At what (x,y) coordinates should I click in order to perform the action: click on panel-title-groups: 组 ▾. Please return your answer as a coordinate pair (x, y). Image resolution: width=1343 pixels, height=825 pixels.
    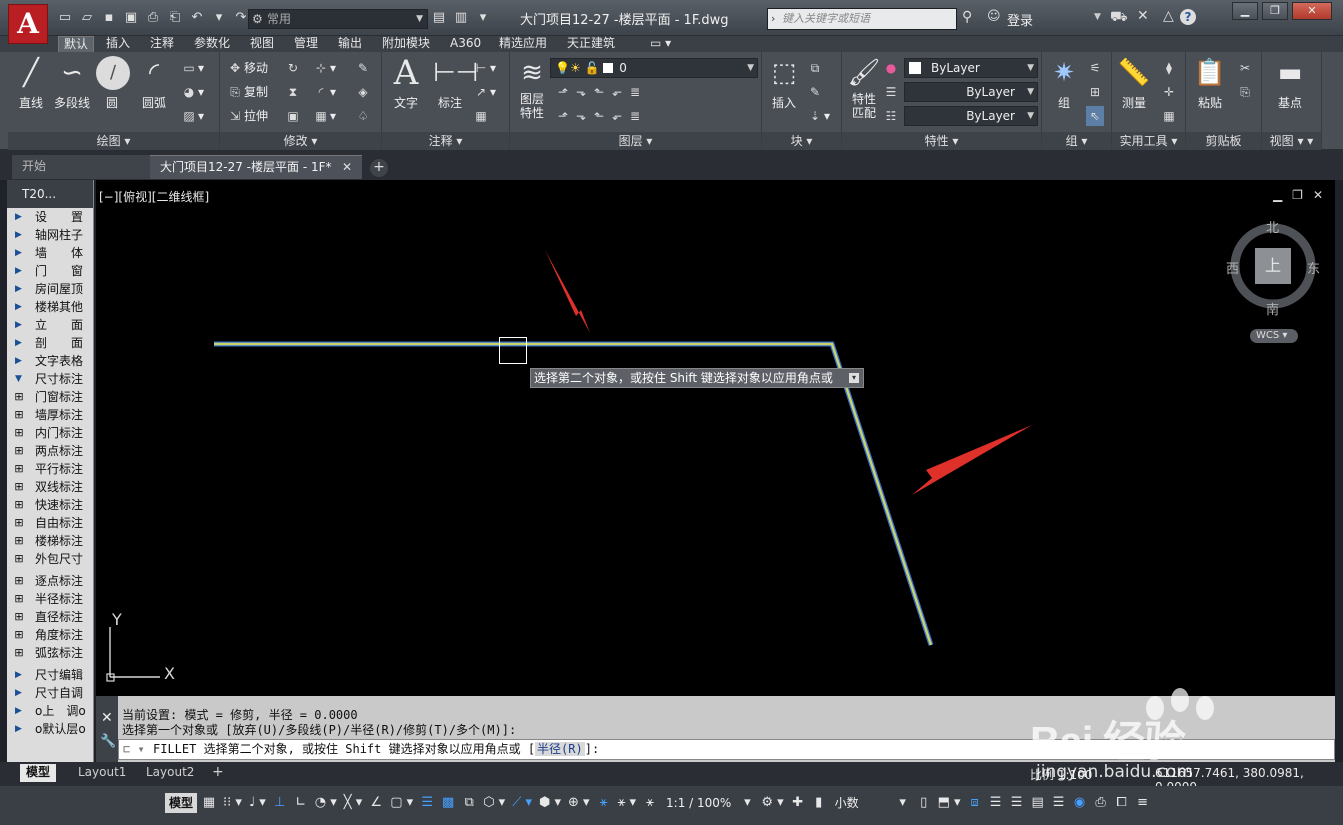
    Looking at the image, I should click on (1076, 141).